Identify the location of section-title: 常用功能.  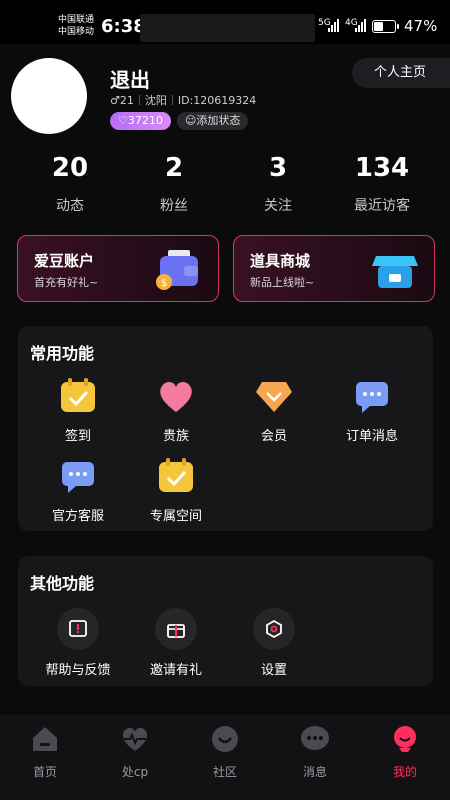
(62, 353).